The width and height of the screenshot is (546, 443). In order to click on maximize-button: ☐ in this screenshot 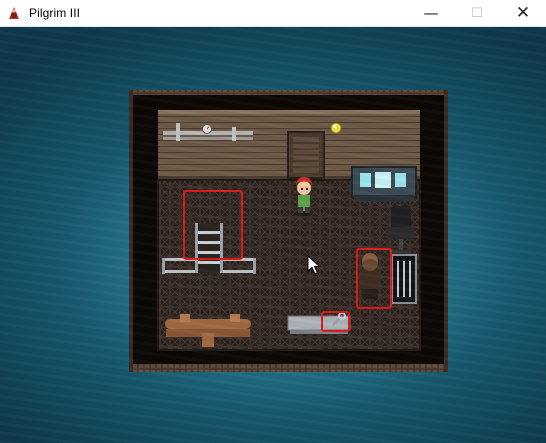, I will do `click(477, 13)`.